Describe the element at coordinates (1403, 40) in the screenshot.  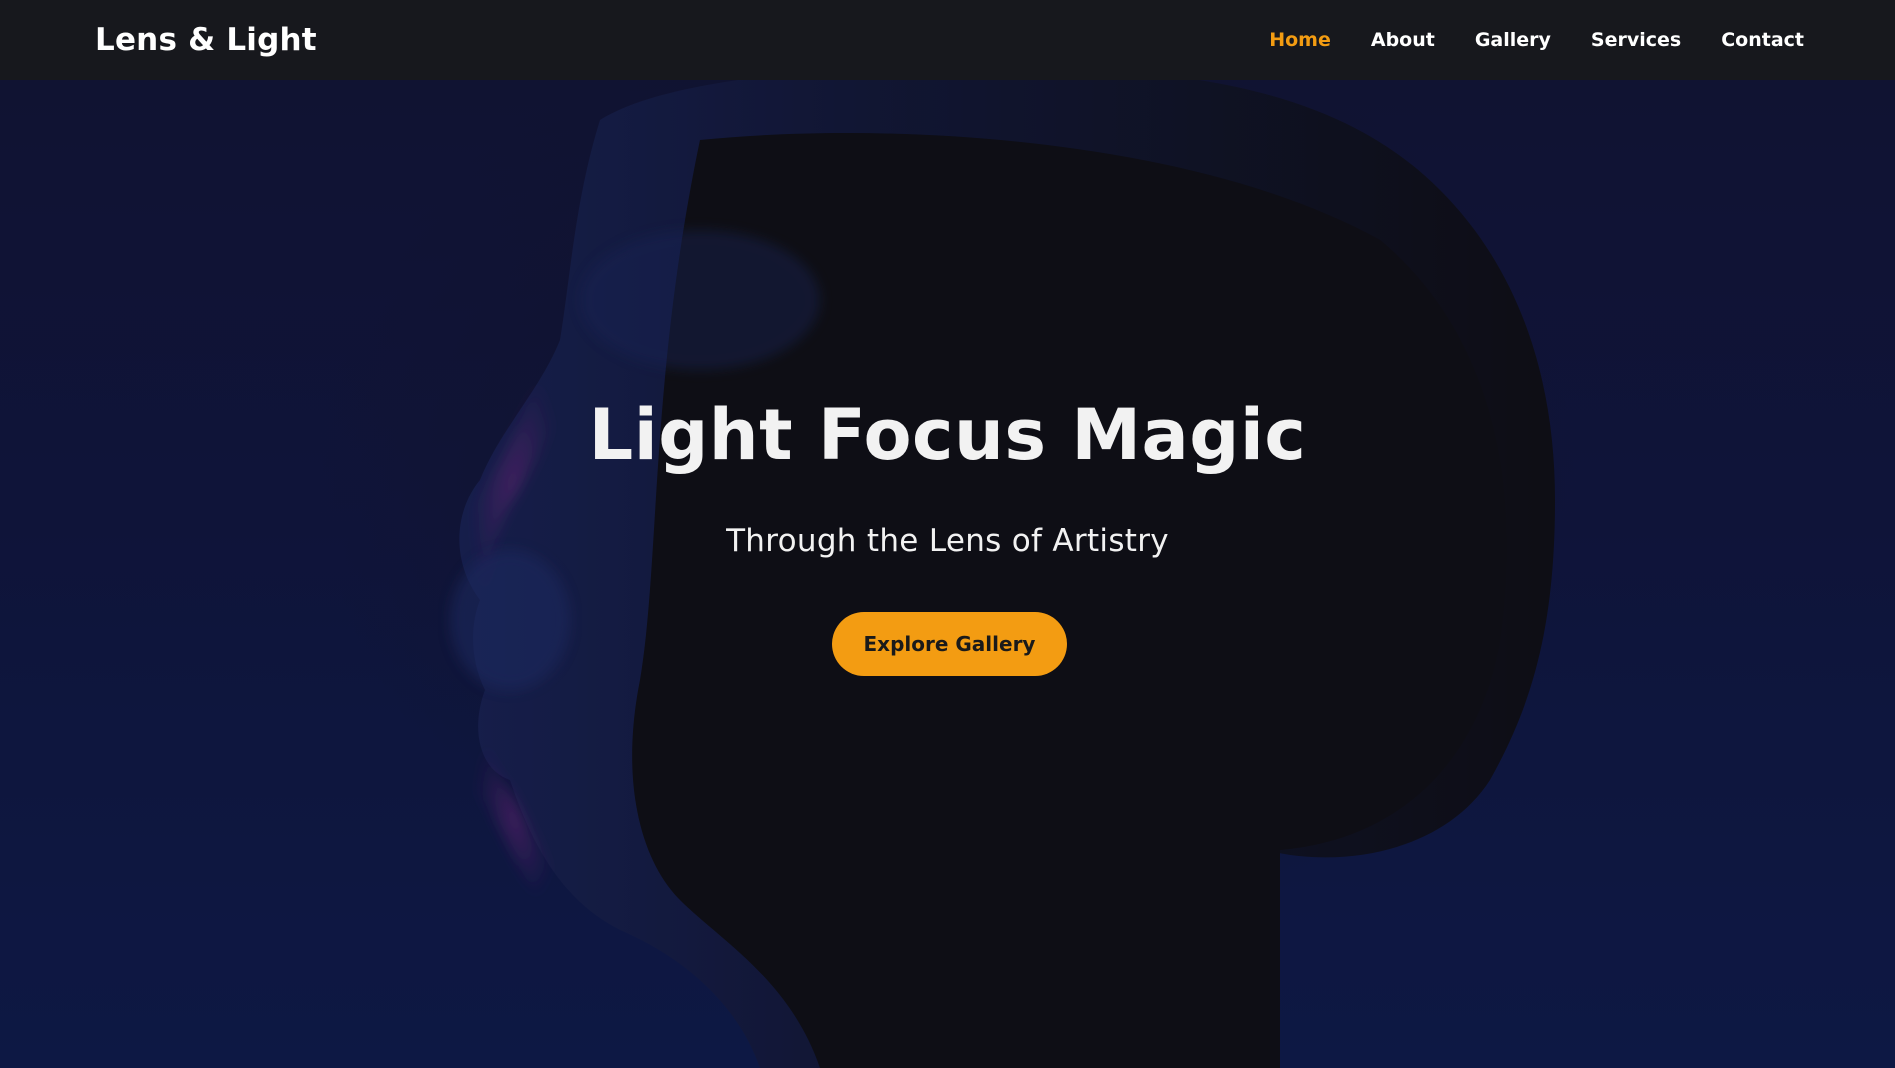
I see `nav-link-about: About` at that location.